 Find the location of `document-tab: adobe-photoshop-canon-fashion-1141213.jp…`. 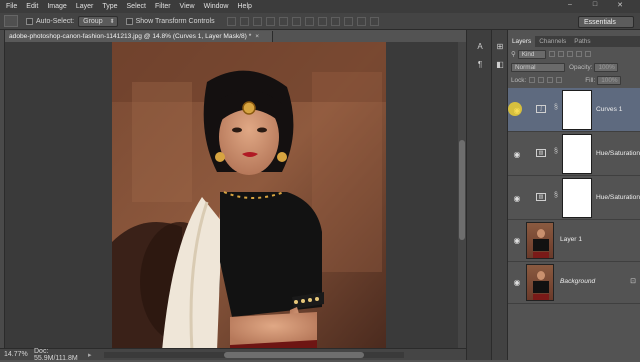

document-tab: adobe-photoshop-canon-fashion-1141213.jp… is located at coordinates (139, 36).